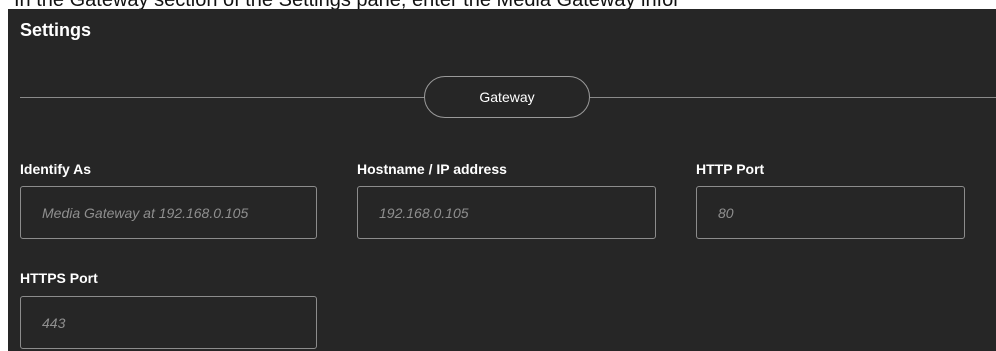 The height and width of the screenshot is (351, 996). Describe the element at coordinates (168, 322) in the screenshot. I see `https-port-input` at that location.